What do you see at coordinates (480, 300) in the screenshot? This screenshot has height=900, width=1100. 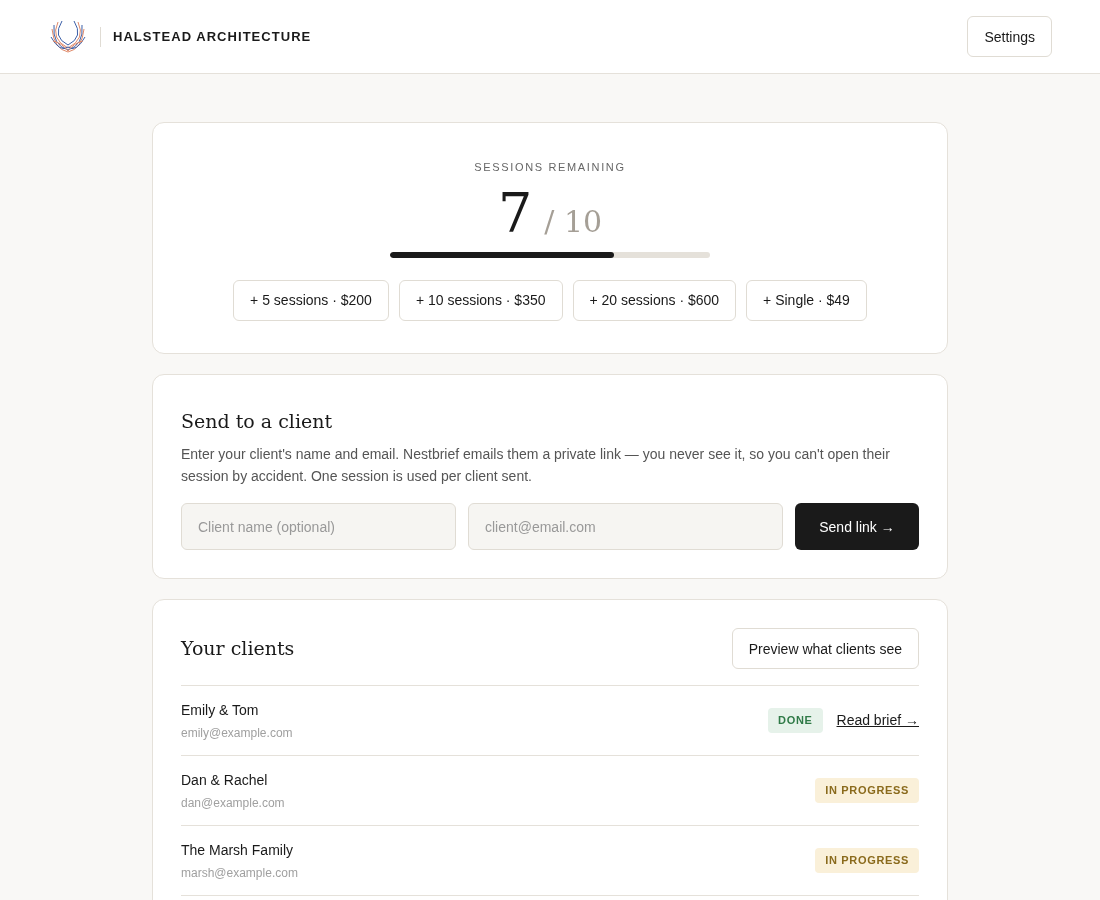 I see `buy-sessions-button: + 10 sessions · $350` at bounding box center [480, 300].